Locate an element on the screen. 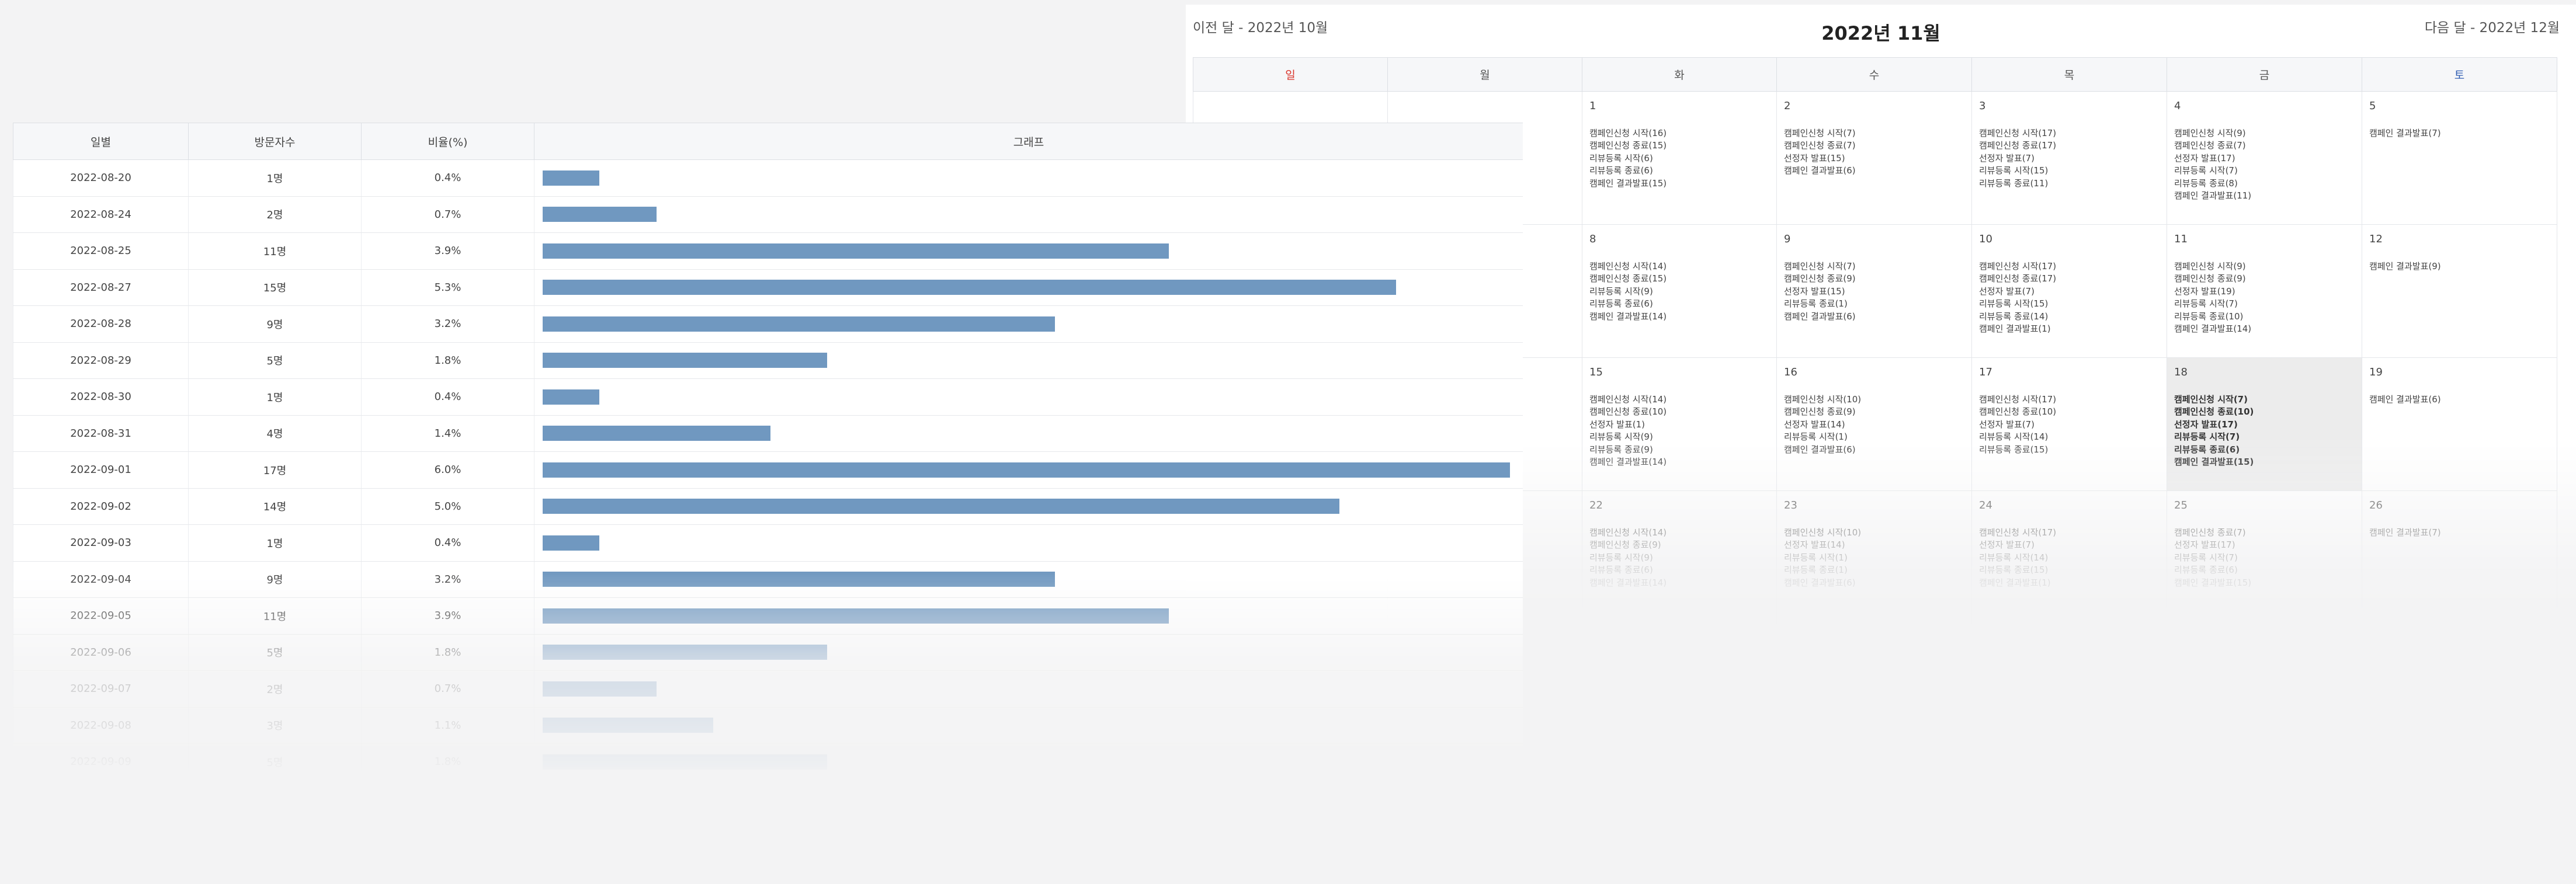 The width and height of the screenshot is (2576, 884). calendar-event: 선정자 발표(1) is located at coordinates (1679, 425).